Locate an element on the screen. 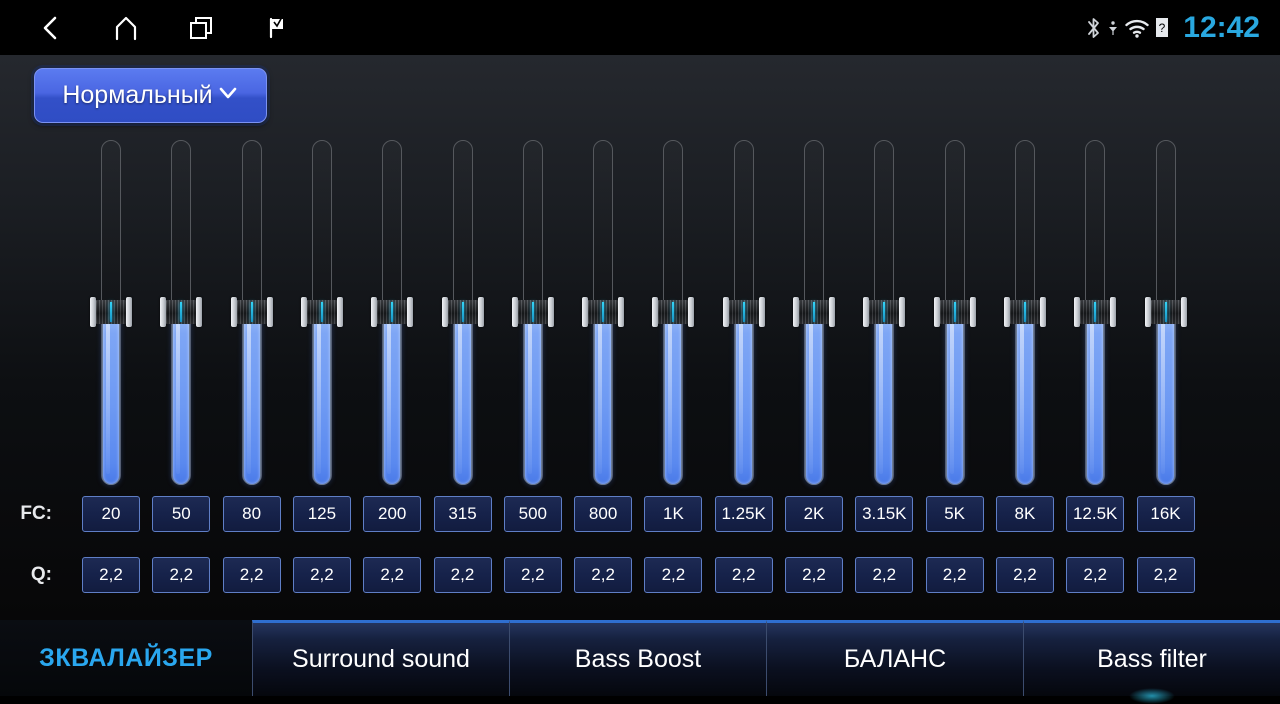 Image resolution: width=1280 pixels, height=704 pixels. bluetooth-icon is located at coordinates (1093, 28).